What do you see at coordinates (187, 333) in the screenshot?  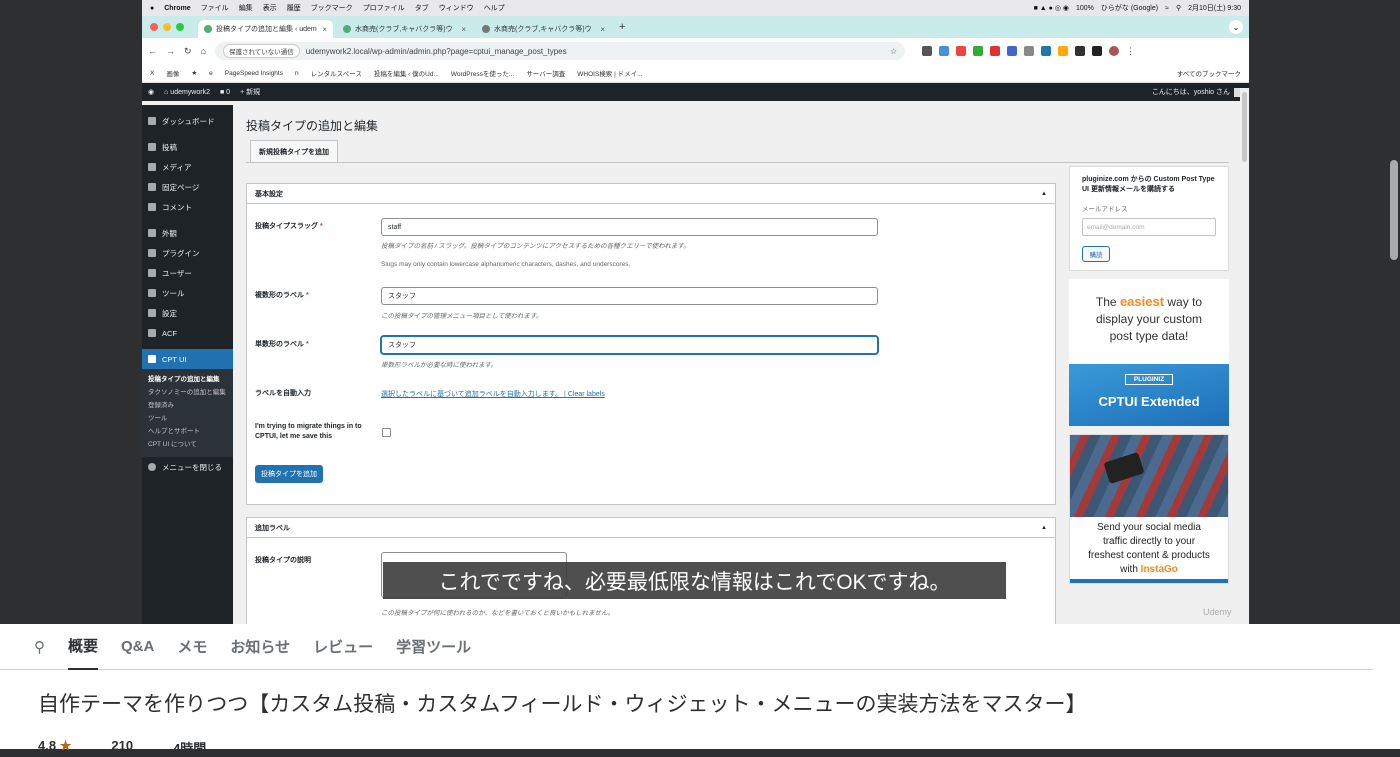 I see `menu-acf: ACF` at bounding box center [187, 333].